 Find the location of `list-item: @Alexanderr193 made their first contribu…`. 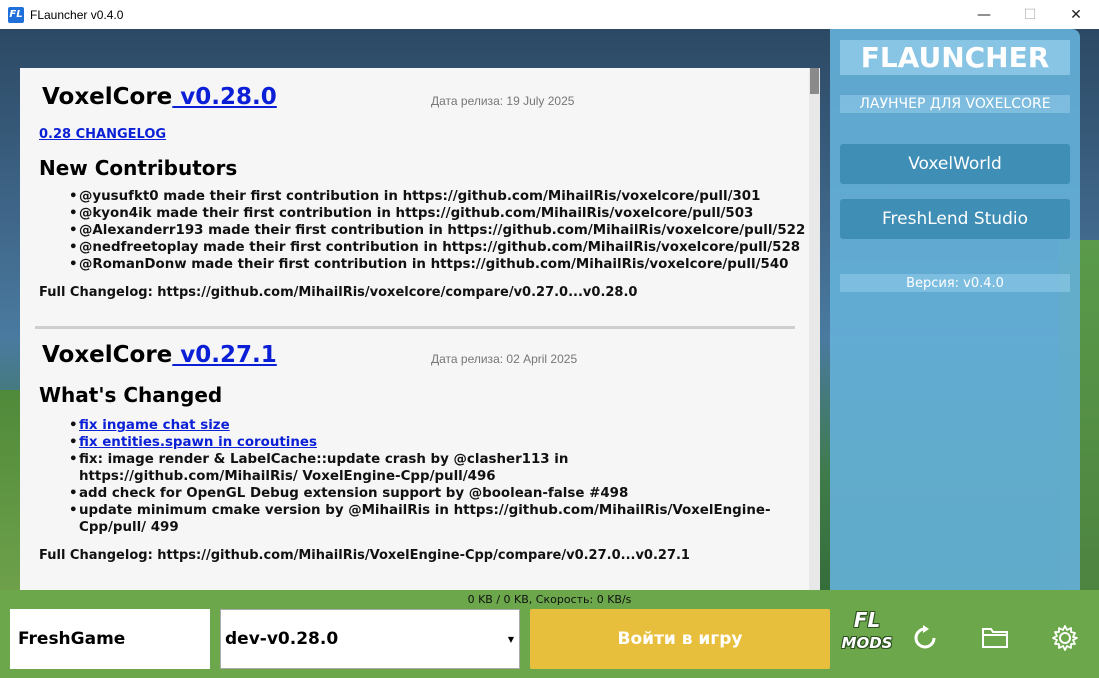

list-item: @Alexanderr193 made their first contribu… is located at coordinates (444, 230).